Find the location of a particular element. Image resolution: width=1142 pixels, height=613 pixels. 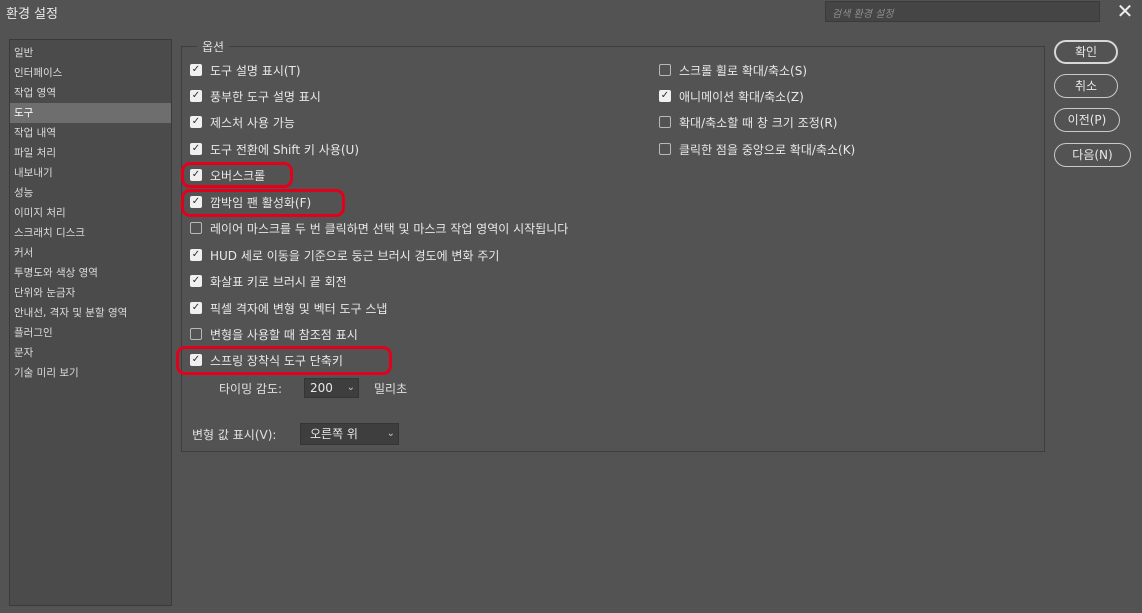

sidebar-item-file-handling: 파일 처리 is located at coordinates (90, 153).